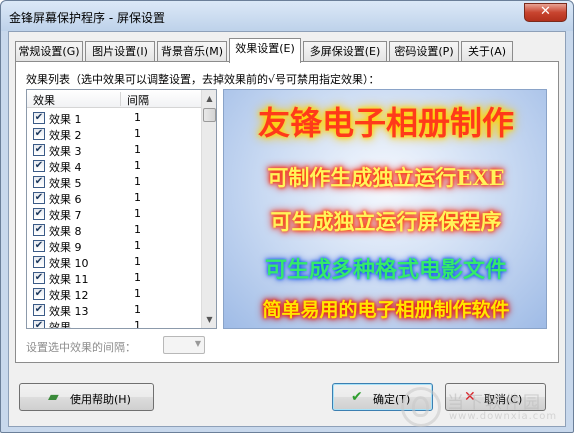 This screenshot has width=574, height=436. I want to click on preview-line-5: 简单易用的电子相册制作软件, so click(386, 310).